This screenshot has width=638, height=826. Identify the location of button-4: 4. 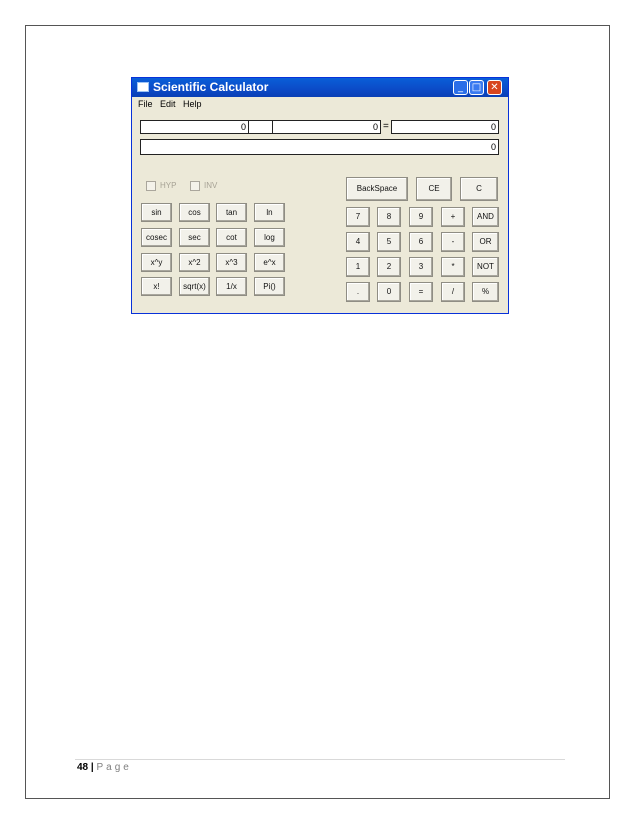
(358, 242).